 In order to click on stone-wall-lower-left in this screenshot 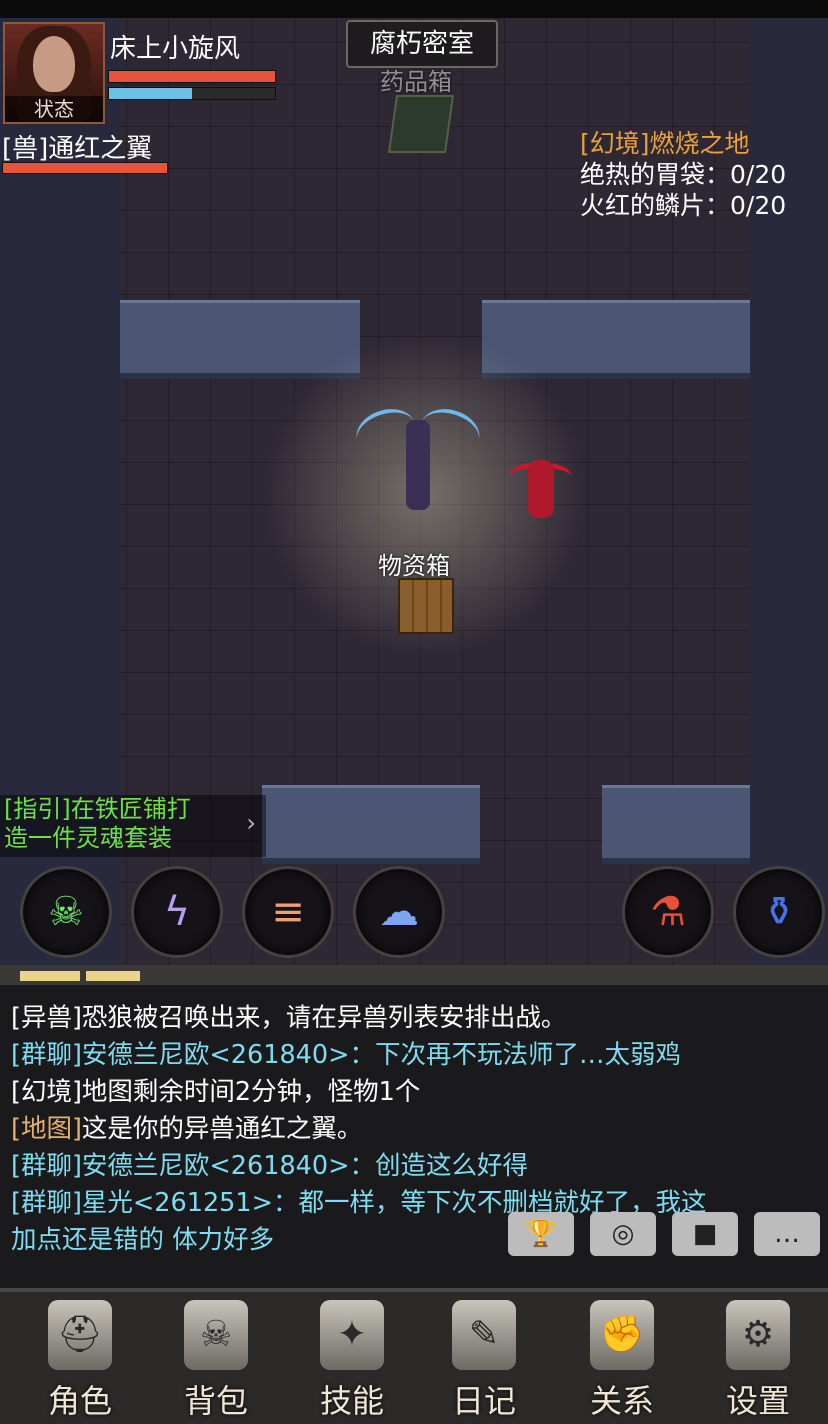, I will do `click(371, 824)`.